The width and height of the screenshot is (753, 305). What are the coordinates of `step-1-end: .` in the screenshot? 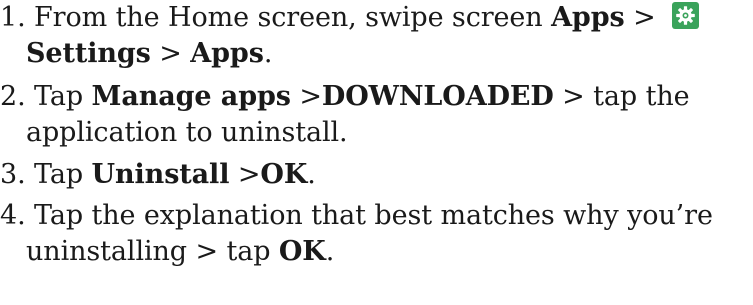 It's located at (268, 53).